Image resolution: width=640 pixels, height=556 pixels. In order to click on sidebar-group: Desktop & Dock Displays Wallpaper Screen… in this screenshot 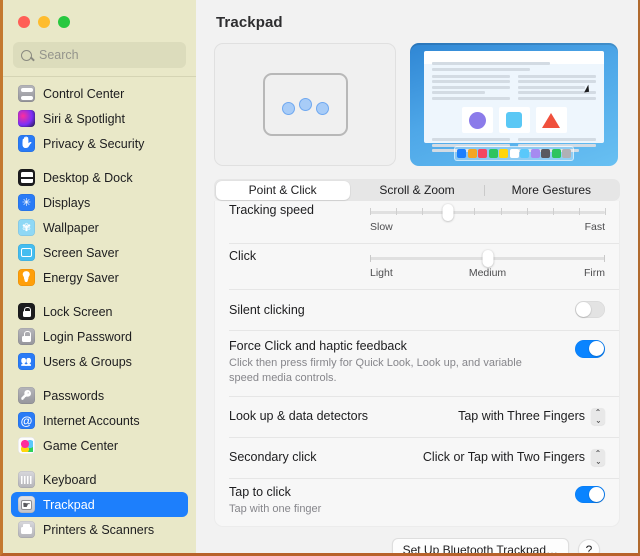, I will do `click(99, 227)`.